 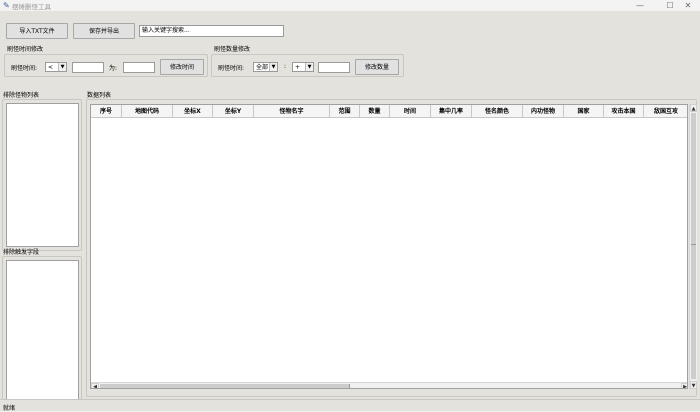 What do you see at coordinates (693, 385) in the screenshot?
I see `scroll-down-icon: ▼` at bounding box center [693, 385].